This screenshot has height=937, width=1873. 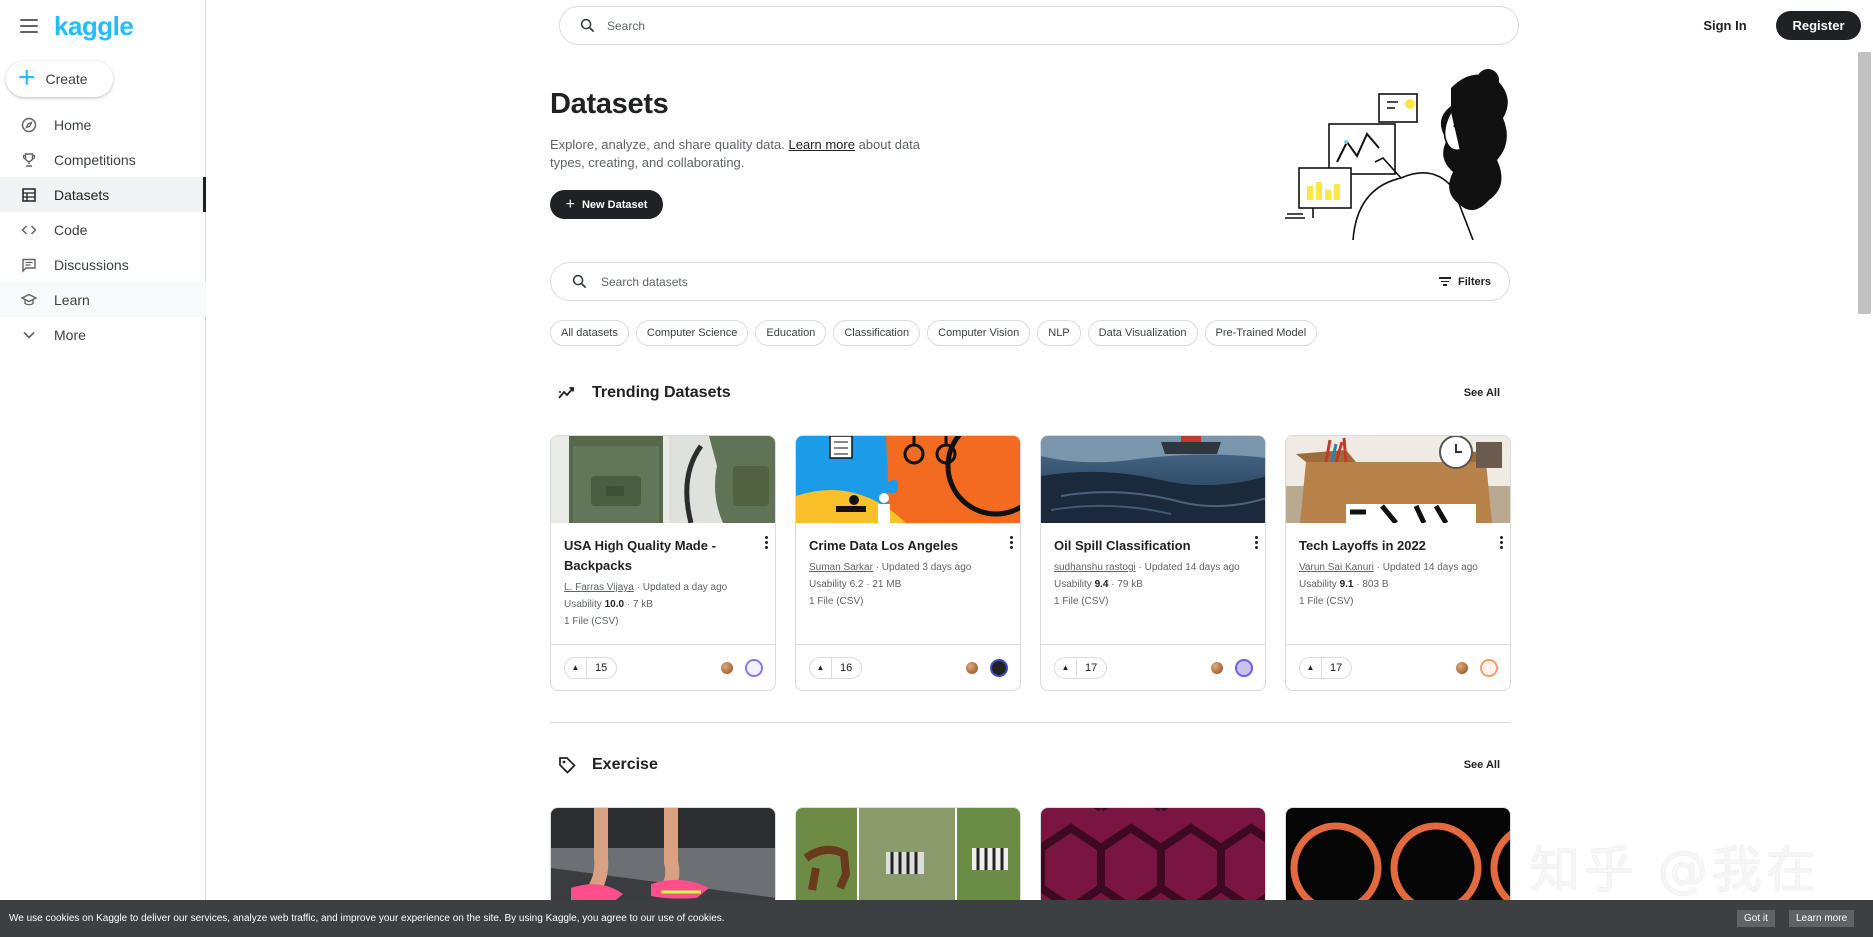 I want to click on sidebar-item-label: Home, so click(x=73, y=124).